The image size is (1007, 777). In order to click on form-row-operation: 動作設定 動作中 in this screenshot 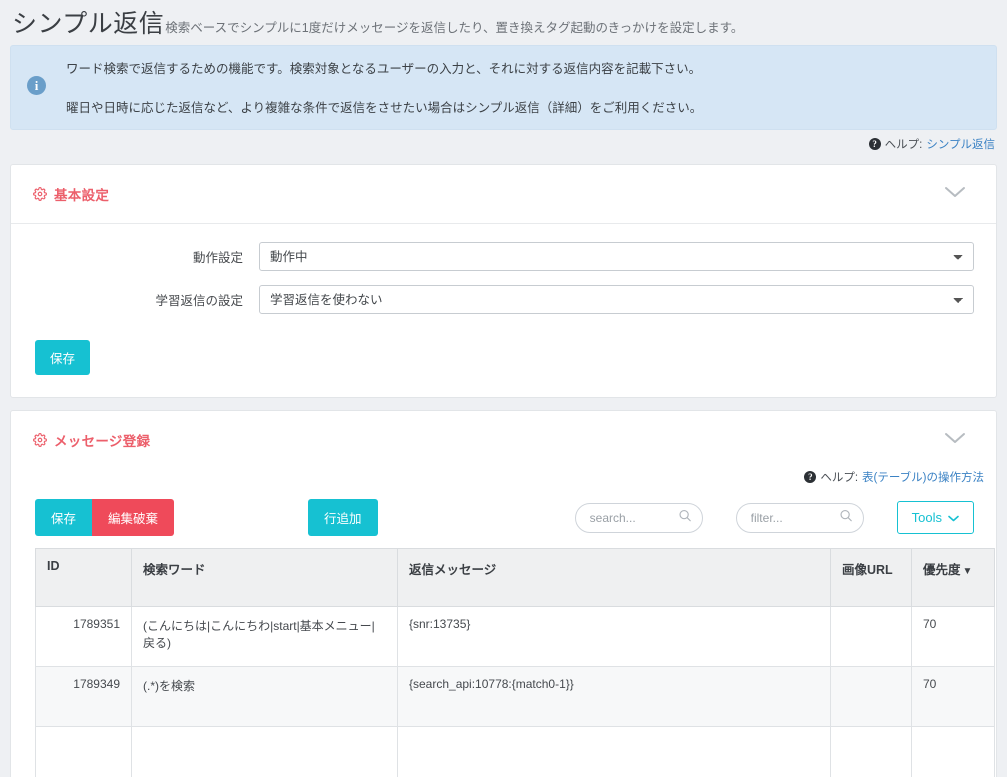, I will do `click(503, 257)`.